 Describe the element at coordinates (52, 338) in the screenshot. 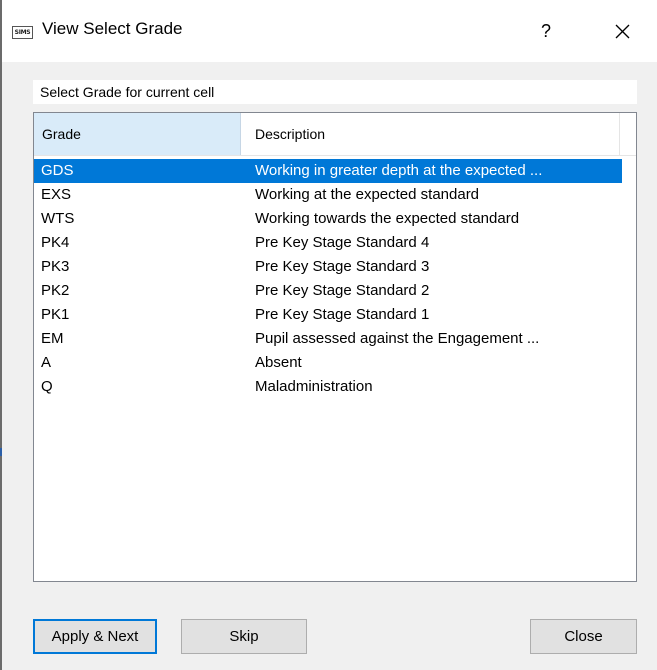

I see `grade-cell: EM` at that location.